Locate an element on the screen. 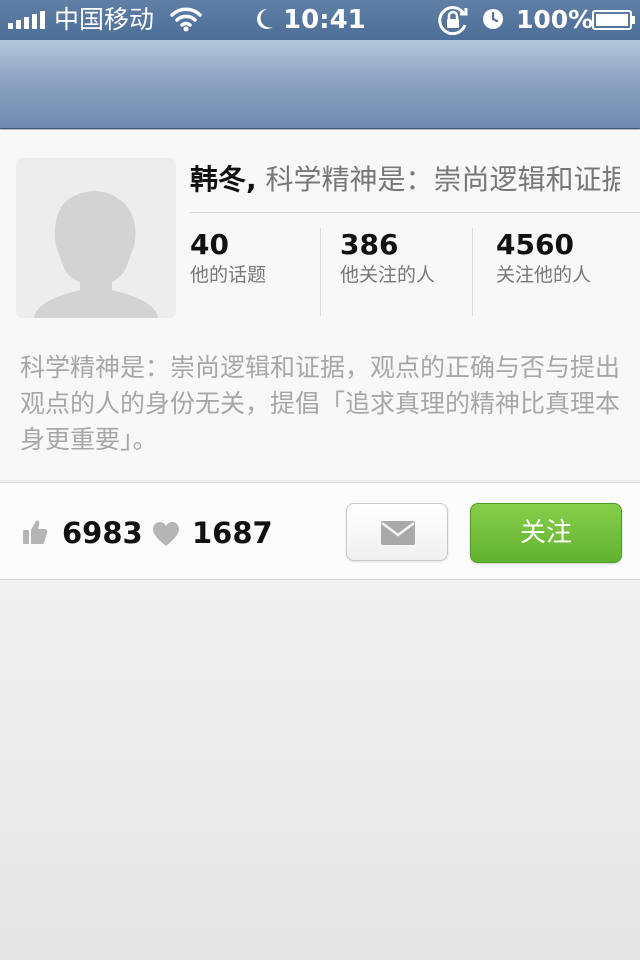  favorites-count: 1687 is located at coordinates (232, 533).